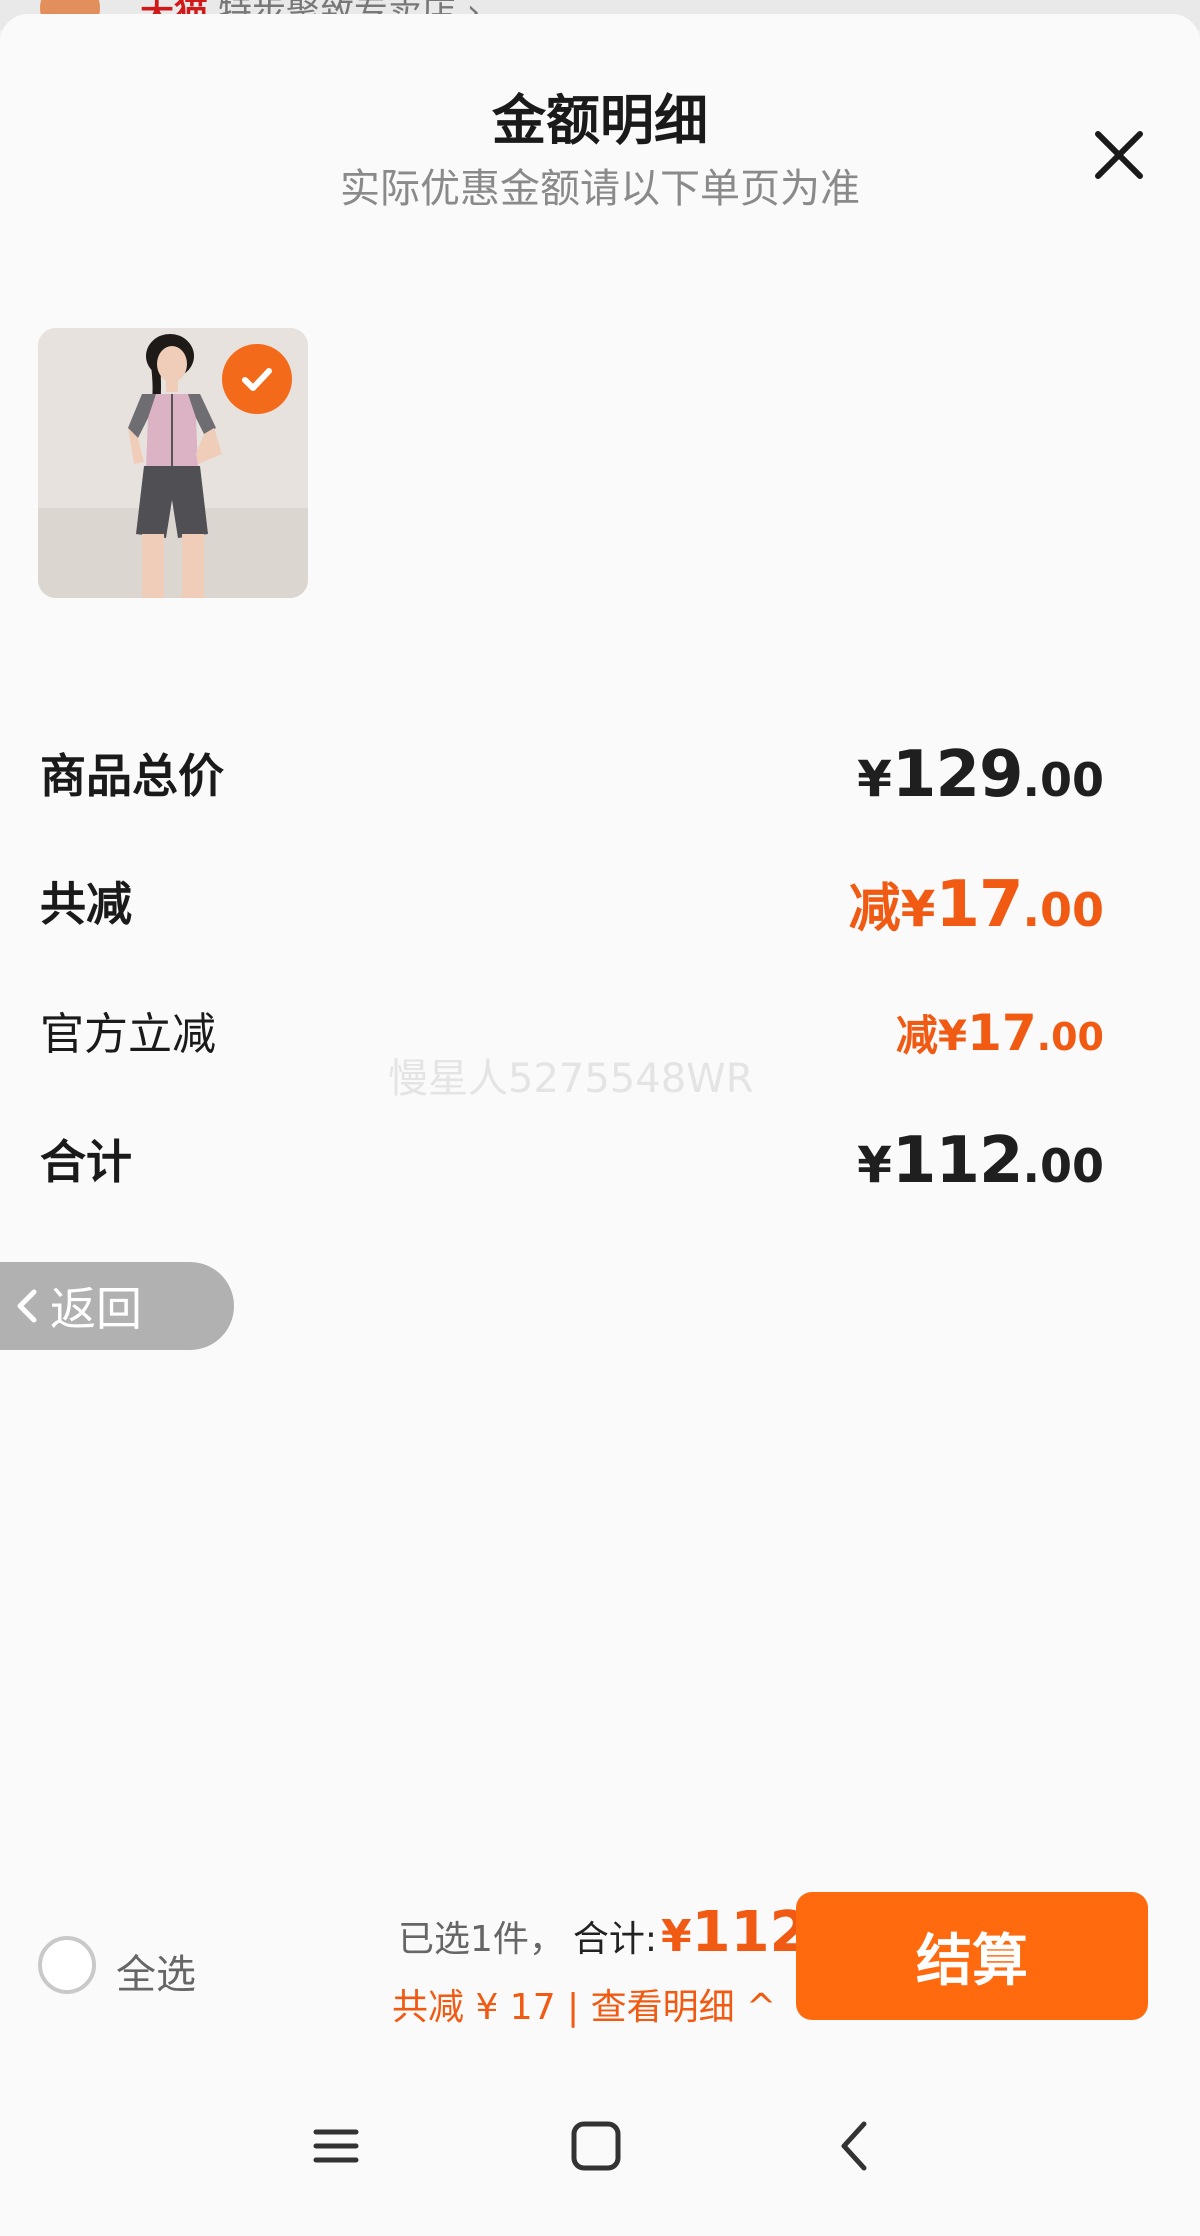  I want to click on row-label-subtotal: 商品总价, so click(132, 776).